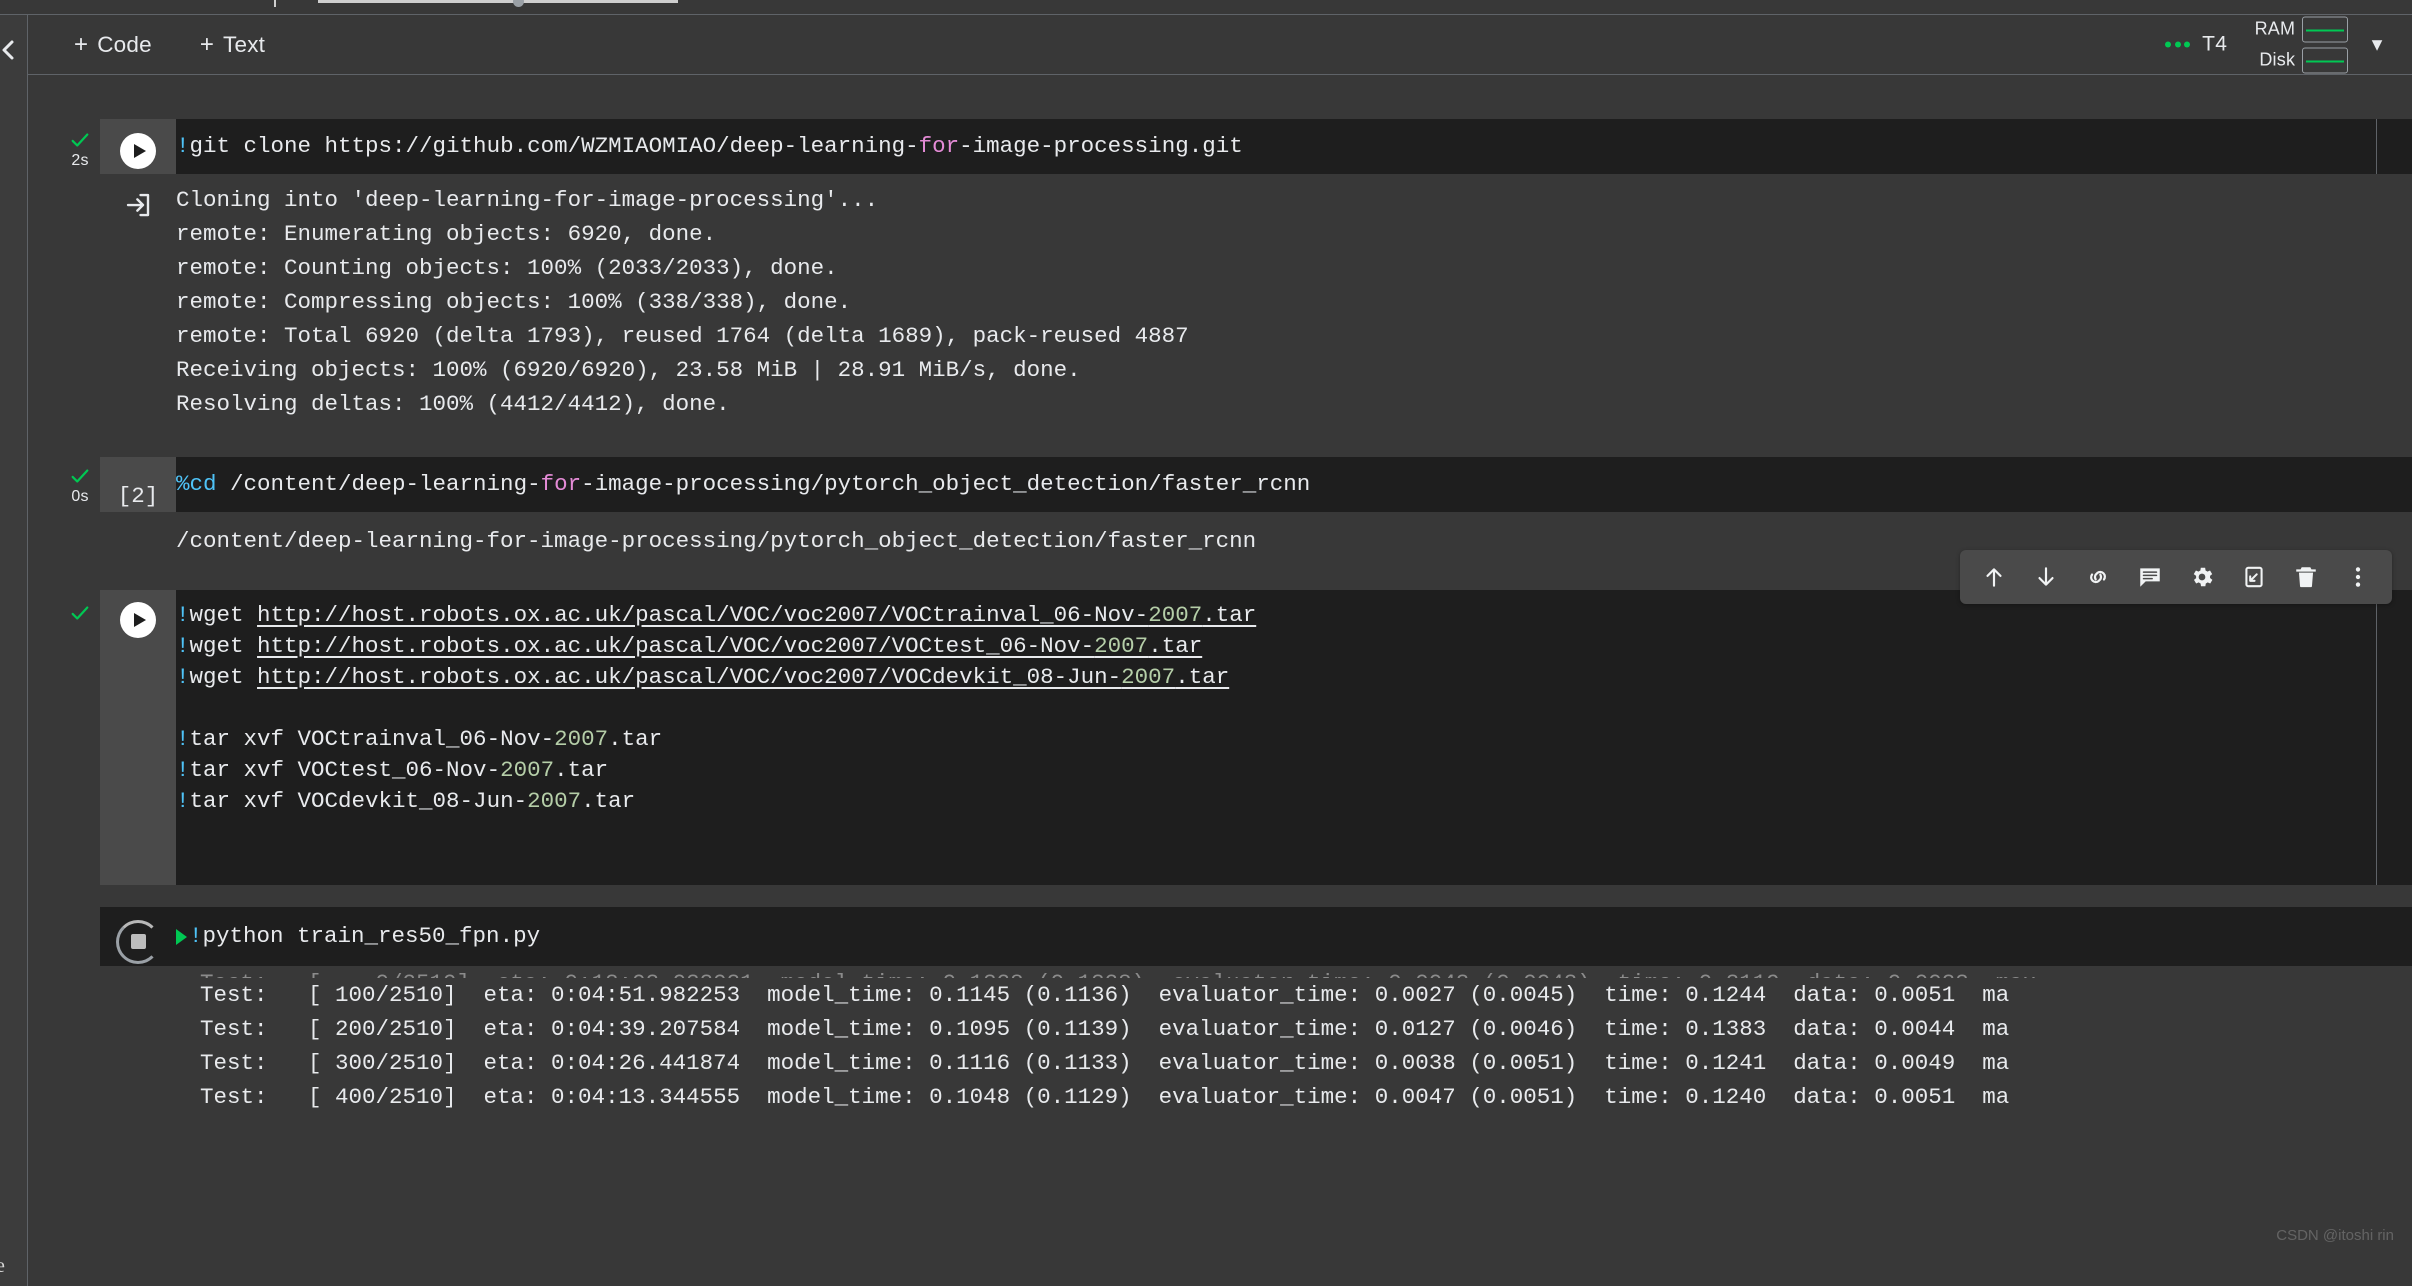 The image size is (2412, 1286). What do you see at coordinates (244, 44) in the screenshot?
I see `add-text-label: Text` at bounding box center [244, 44].